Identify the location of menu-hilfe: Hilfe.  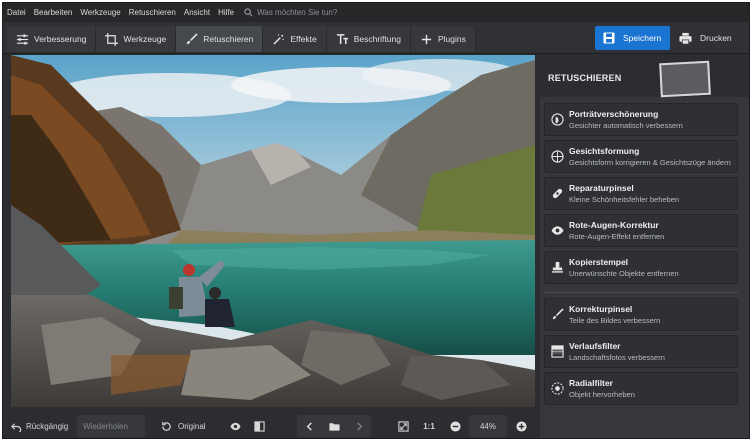
(226, 12).